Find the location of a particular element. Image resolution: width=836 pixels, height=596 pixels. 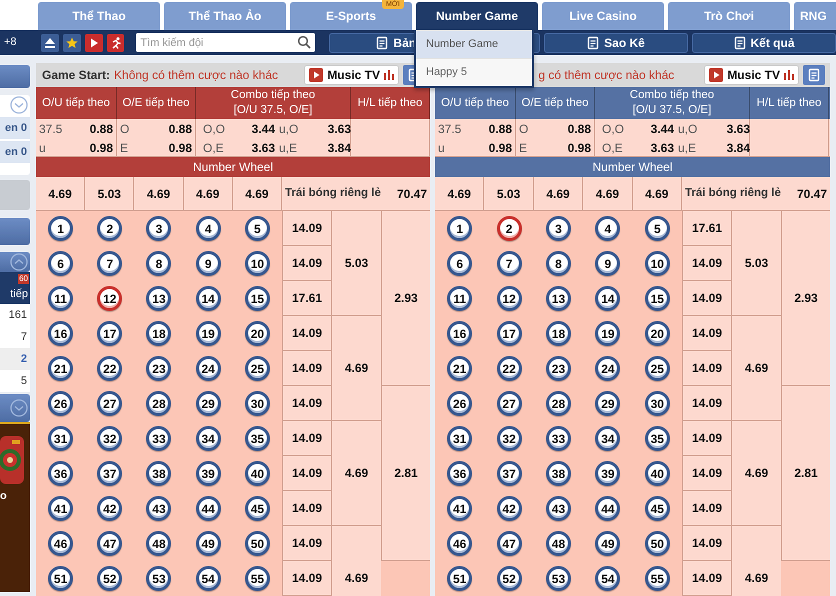

nav-tab: Number Game is located at coordinates (477, 16).